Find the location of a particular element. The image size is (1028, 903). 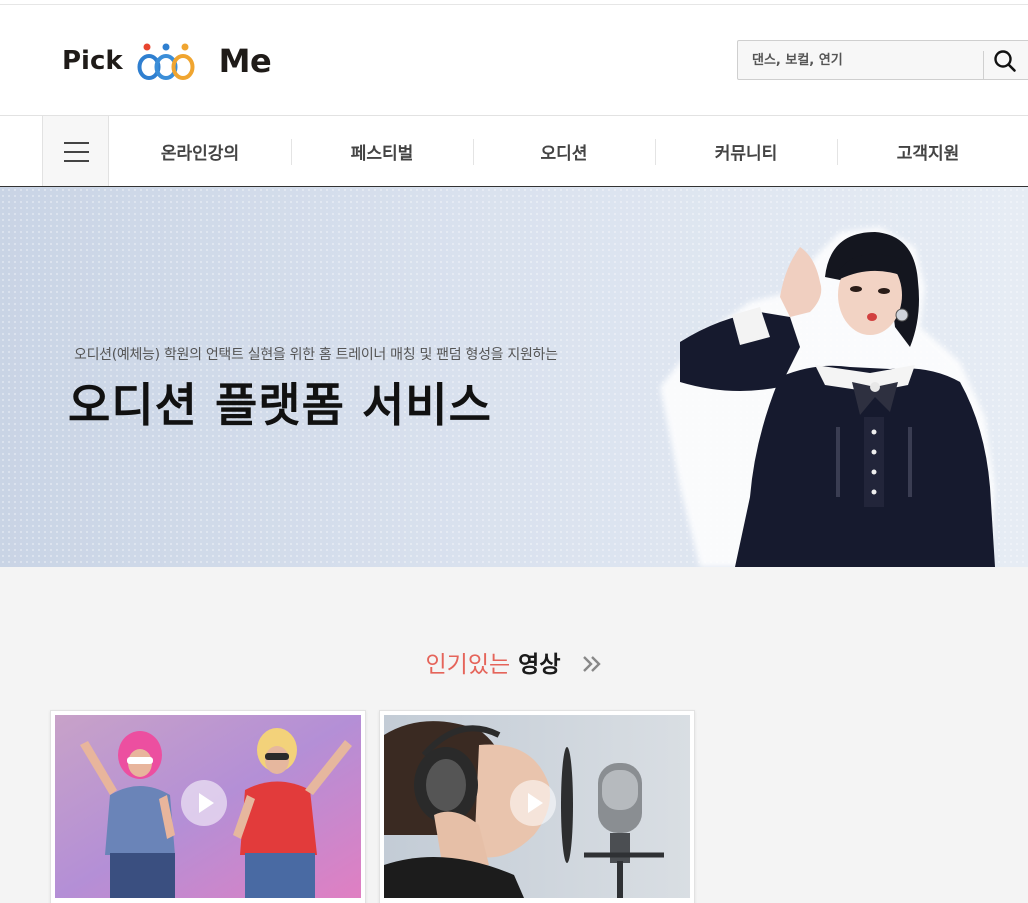

nav-item-customer-support: 고객지원 is located at coordinates (928, 151).